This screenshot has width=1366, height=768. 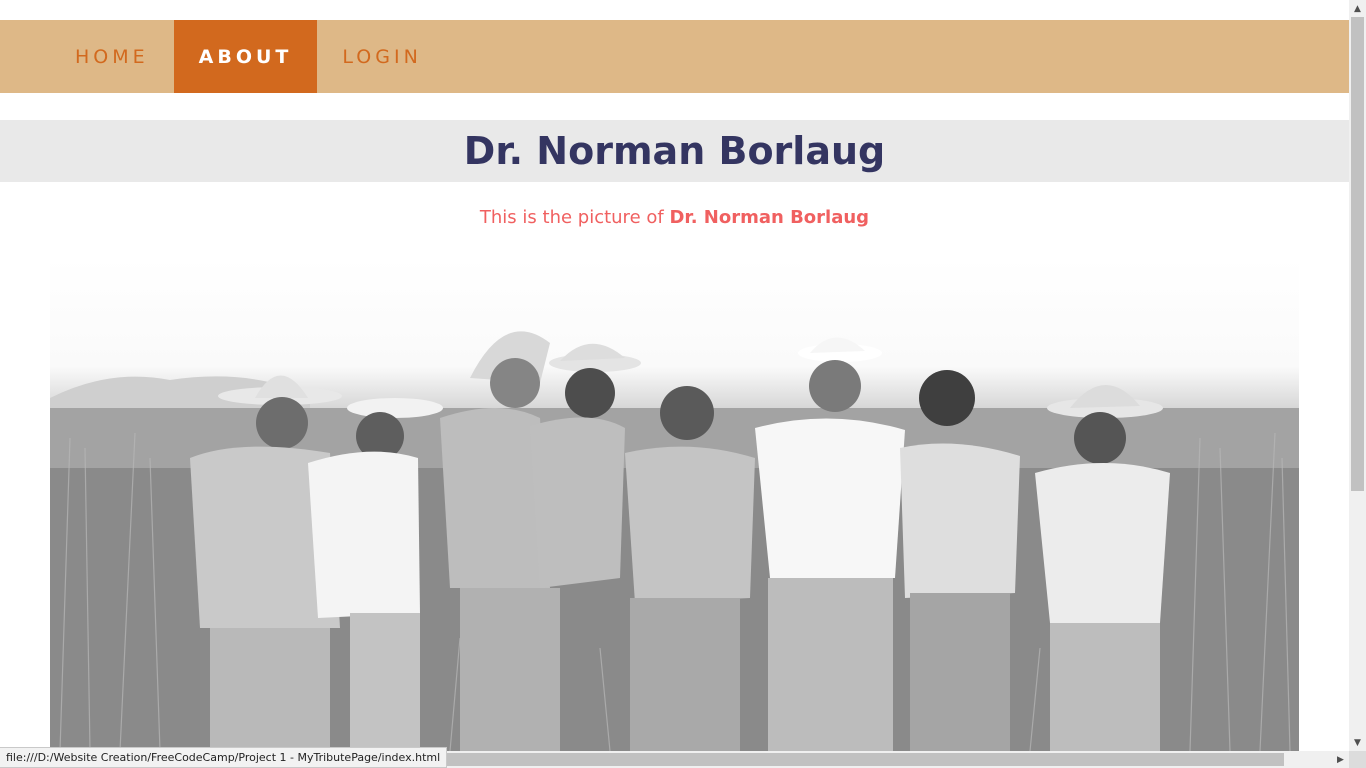 What do you see at coordinates (1357, 742) in the screenshot?
I see `scroll-down-icon: ▼` at bounding box center [1357, 742].